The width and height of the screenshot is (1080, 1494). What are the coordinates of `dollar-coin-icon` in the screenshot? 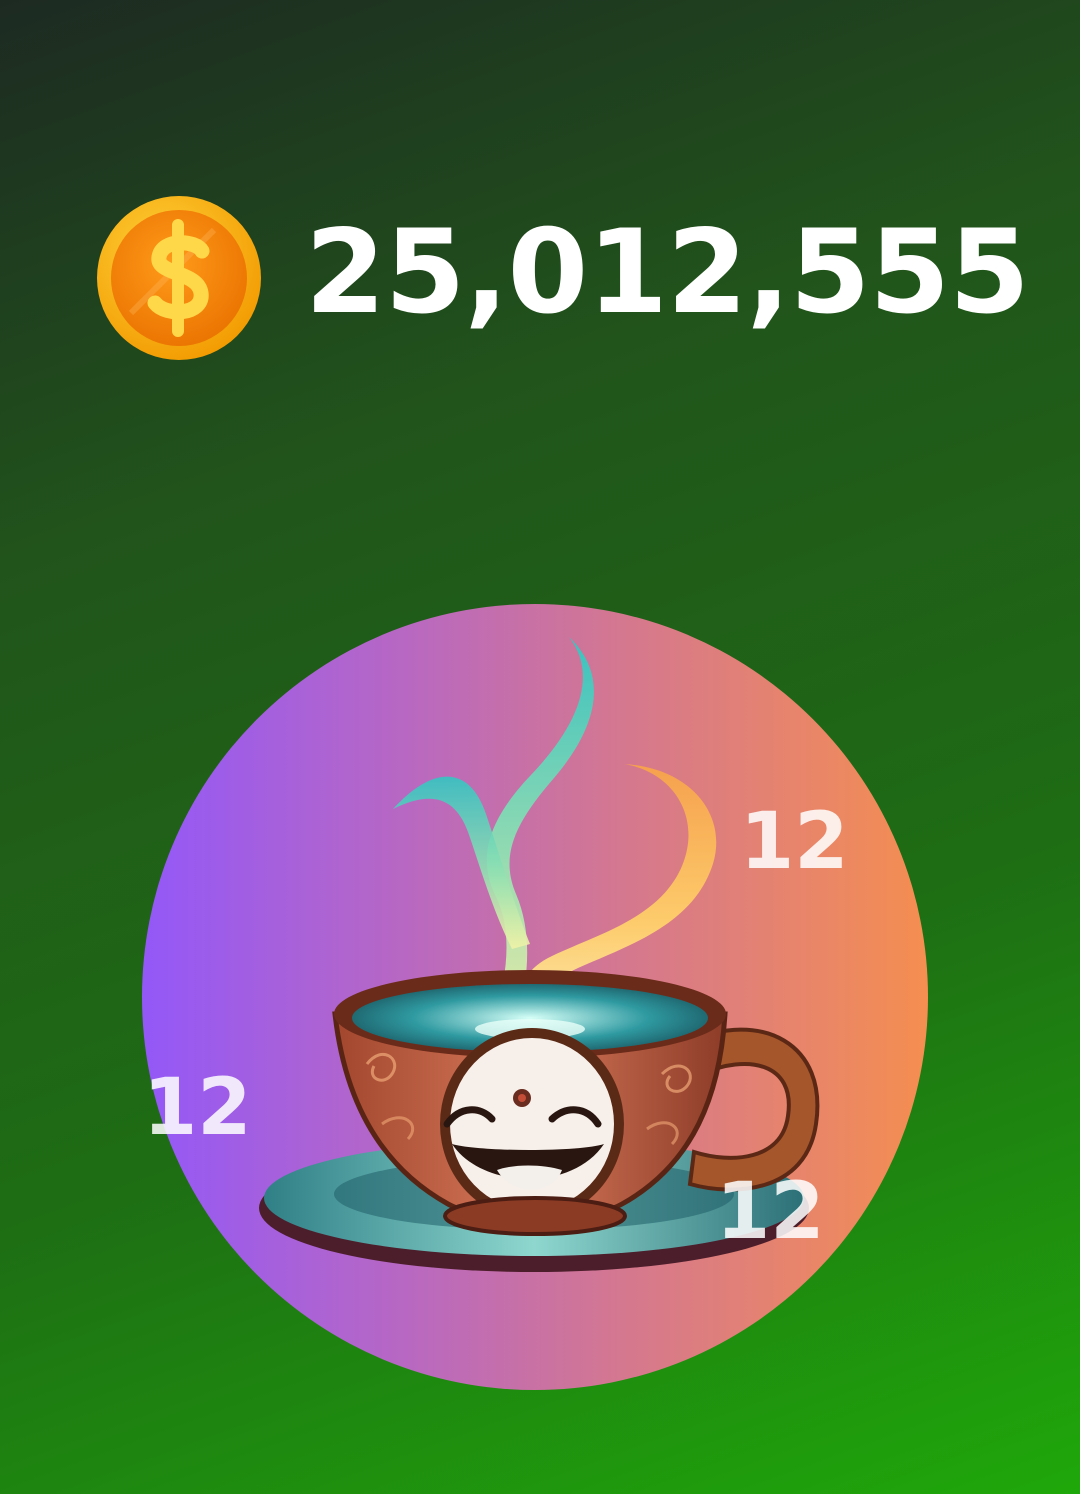 It's located at (179, 278).